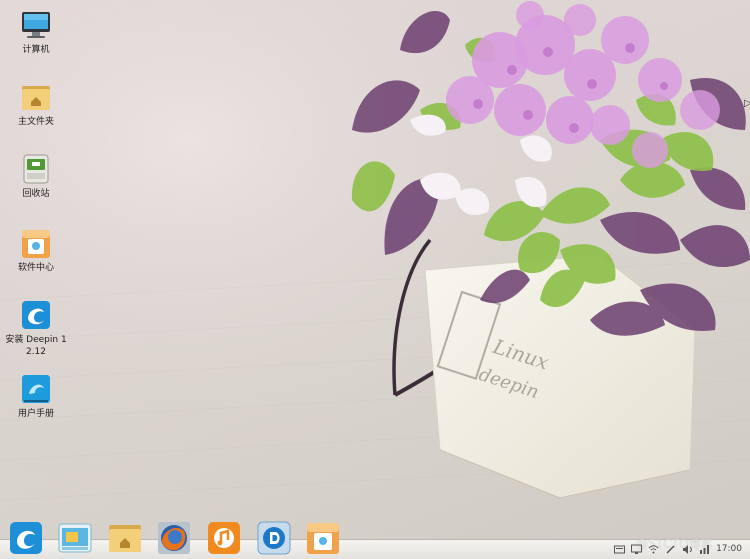 The width and height of the screenshot is (750, 559). What do you see at coordinates (36, 50) in the screenshot?
I see `desktop-icon-label: 计算机` at bounding box center [36, 50].